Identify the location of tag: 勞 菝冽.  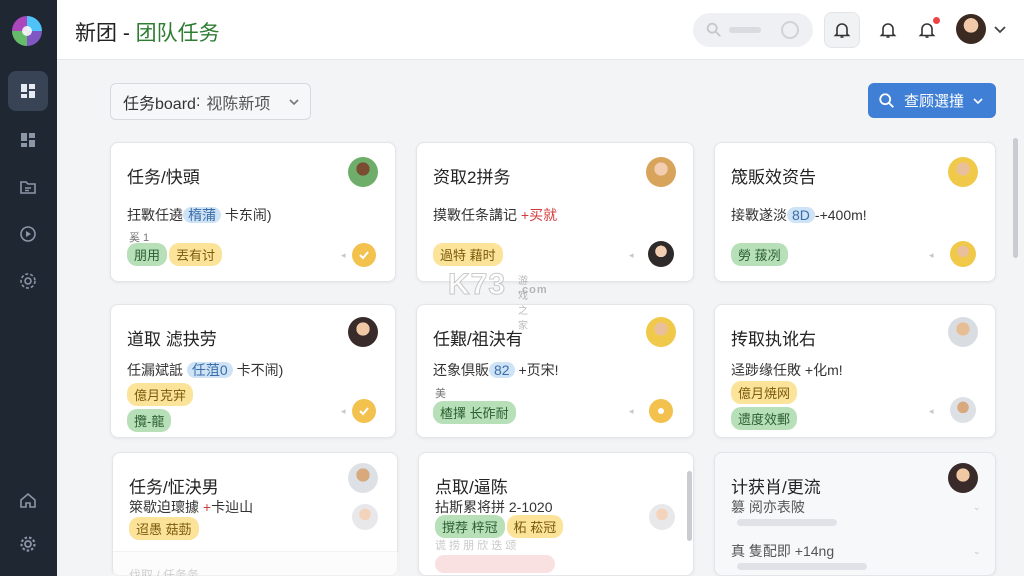
(759, 254).